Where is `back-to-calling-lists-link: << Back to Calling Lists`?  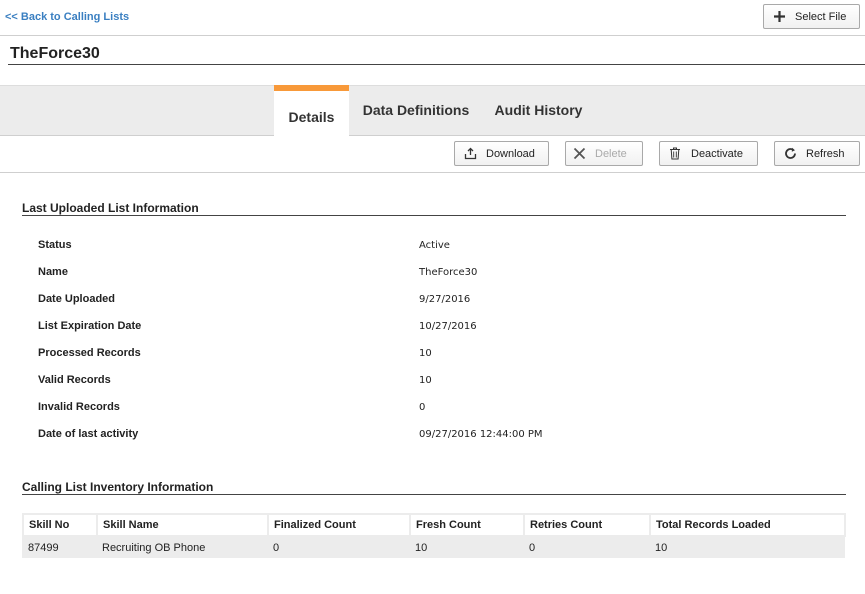 back-to-calling-lists-link: << Back to Calling Lists is located at coordinates (67, 17).